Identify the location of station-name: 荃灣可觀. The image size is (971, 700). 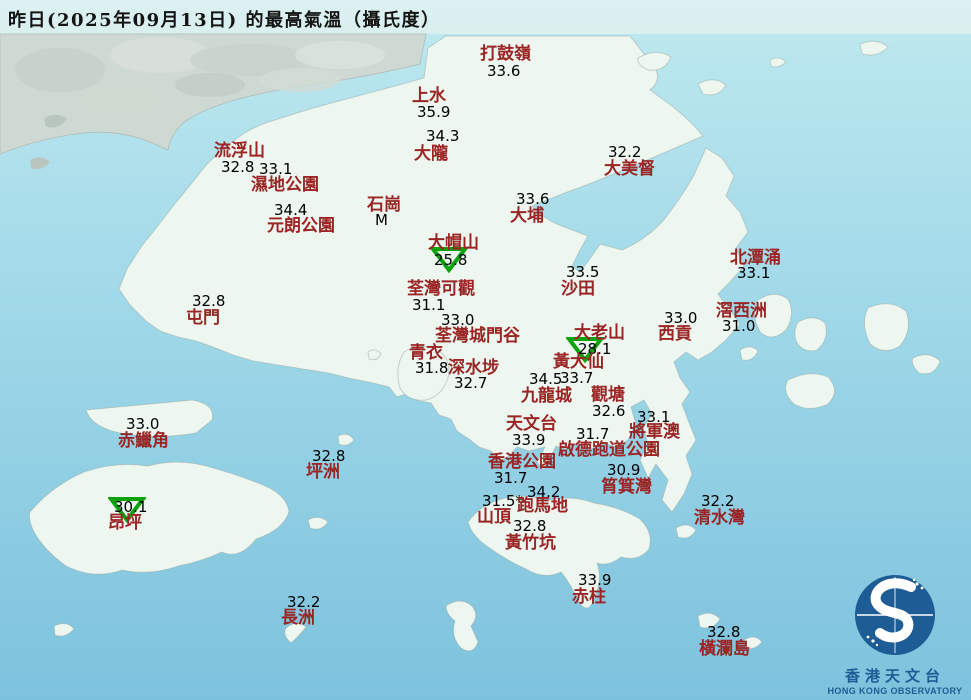
(441, 289).